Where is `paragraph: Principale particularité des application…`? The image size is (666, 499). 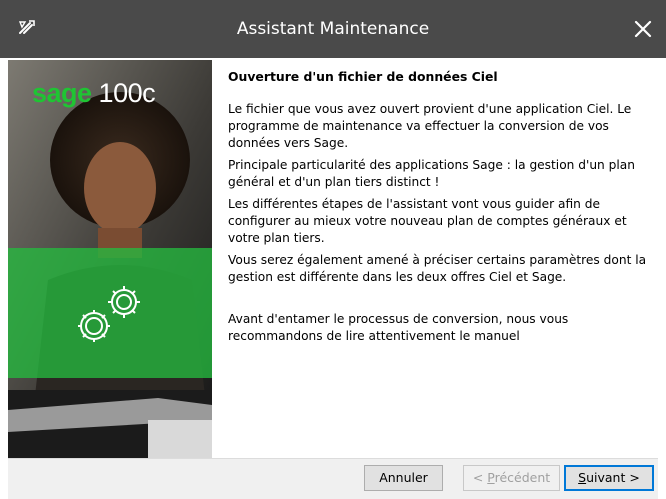 paragraph: Principale particularité des application… is located at coordinates (431, 173).